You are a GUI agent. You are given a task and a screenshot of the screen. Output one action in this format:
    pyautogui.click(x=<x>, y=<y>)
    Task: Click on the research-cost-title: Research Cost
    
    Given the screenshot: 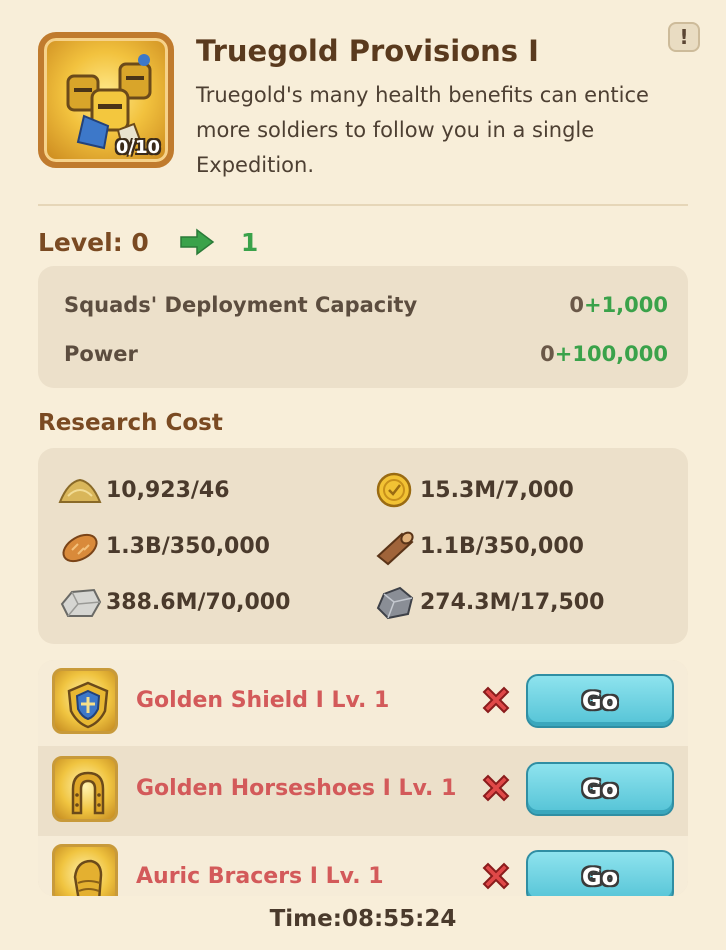 What is the action you would take?
    pyautogui.click(x=130, y=423)
    